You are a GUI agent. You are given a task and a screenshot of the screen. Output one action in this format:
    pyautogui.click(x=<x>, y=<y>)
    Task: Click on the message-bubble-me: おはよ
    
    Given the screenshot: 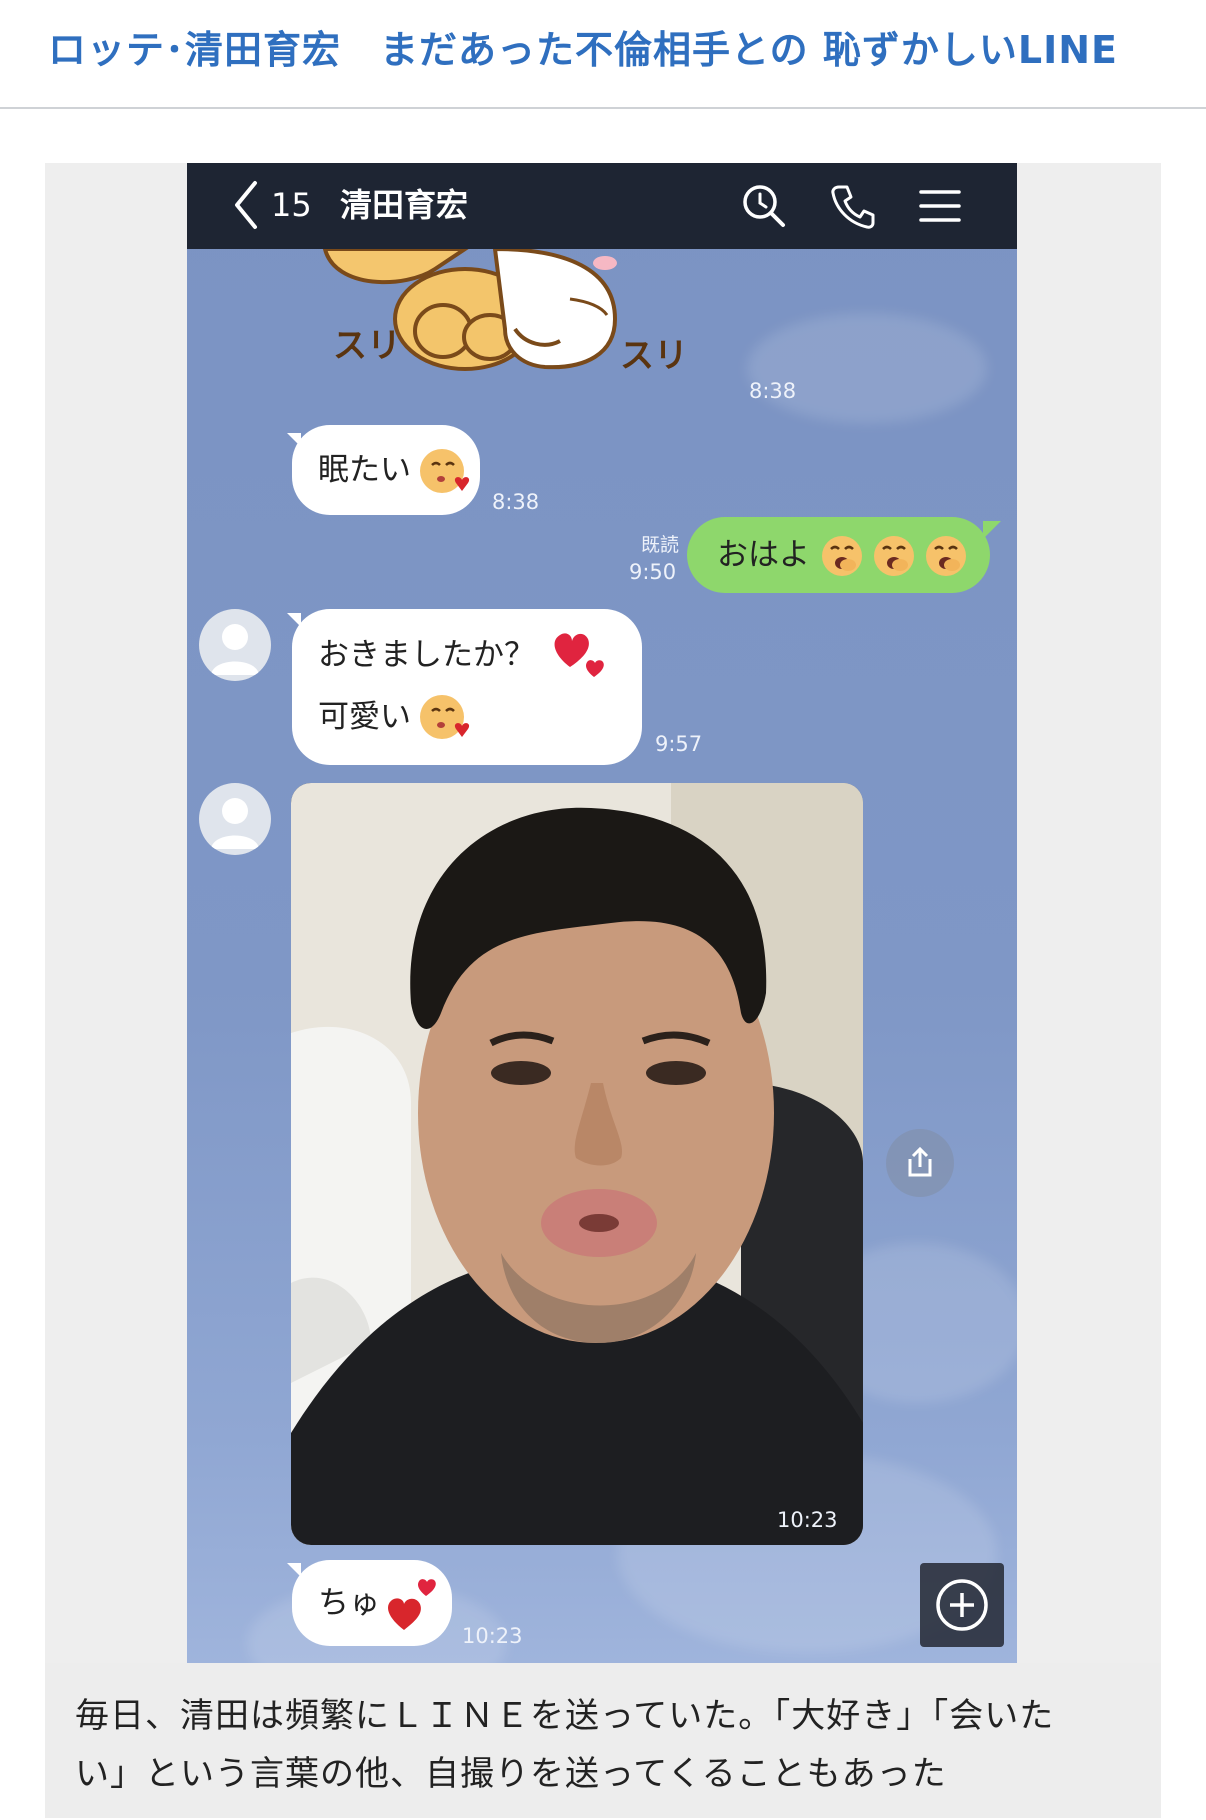 What is the action you would take?
    pyautogui.click(x=838, y=555)
    